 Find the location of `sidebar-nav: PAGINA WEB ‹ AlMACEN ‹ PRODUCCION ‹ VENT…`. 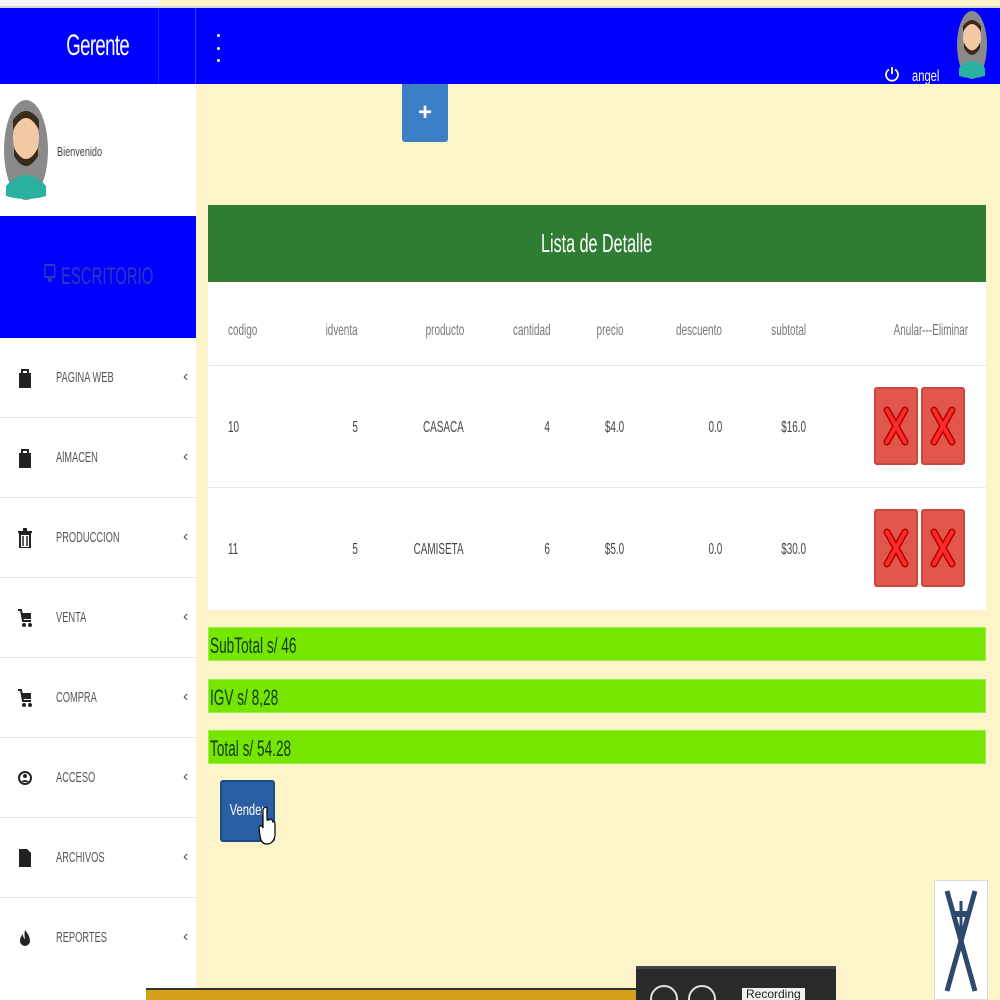

sidebar-nav: PAGINA WEB ‹ AlMACEN ‹ PRODUCCION ‹ VENT… is located at coordinates (98, 658).